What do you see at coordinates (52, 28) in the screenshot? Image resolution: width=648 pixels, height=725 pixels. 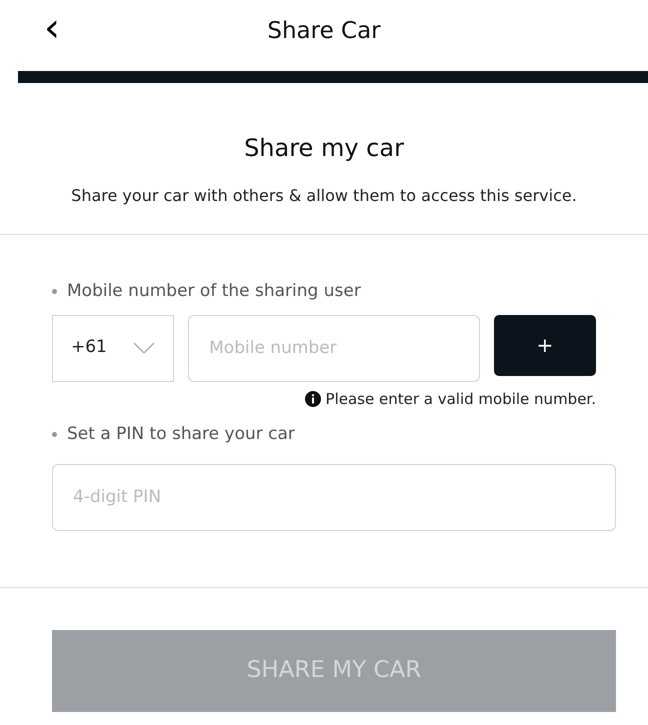 I see `back-icon: ‹` at bounding box center [52, 28].